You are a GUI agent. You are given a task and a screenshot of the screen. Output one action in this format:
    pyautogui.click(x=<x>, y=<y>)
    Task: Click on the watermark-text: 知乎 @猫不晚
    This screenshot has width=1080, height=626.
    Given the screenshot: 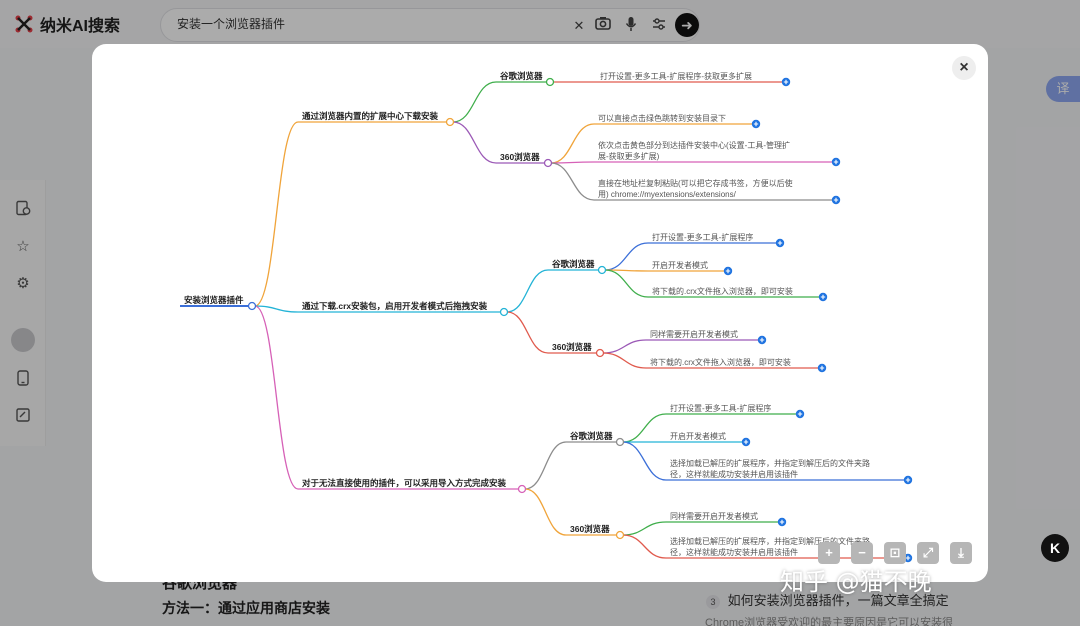 What is the action you would take?
    pyautogui.click(x=856, y=582)
    